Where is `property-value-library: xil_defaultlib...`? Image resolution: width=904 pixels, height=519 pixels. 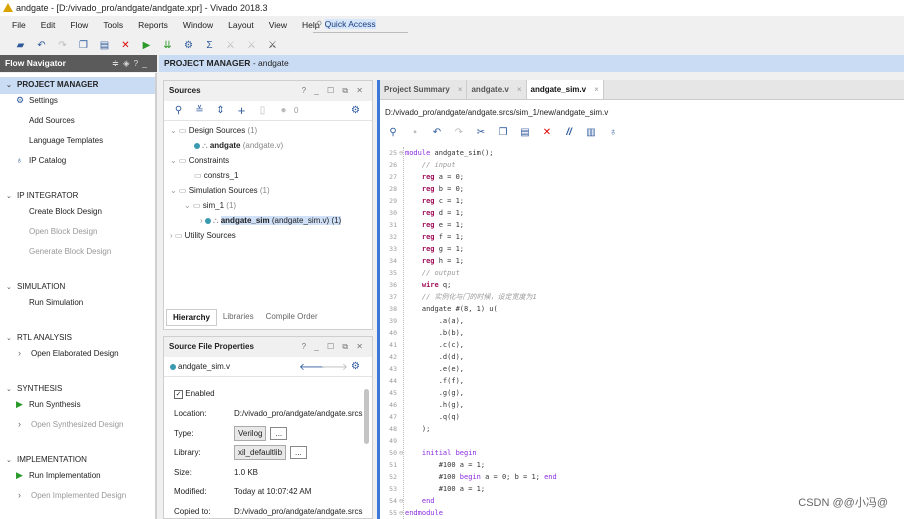
property-value-library: xil_defaultlib... is located at coordinates (270, 452).